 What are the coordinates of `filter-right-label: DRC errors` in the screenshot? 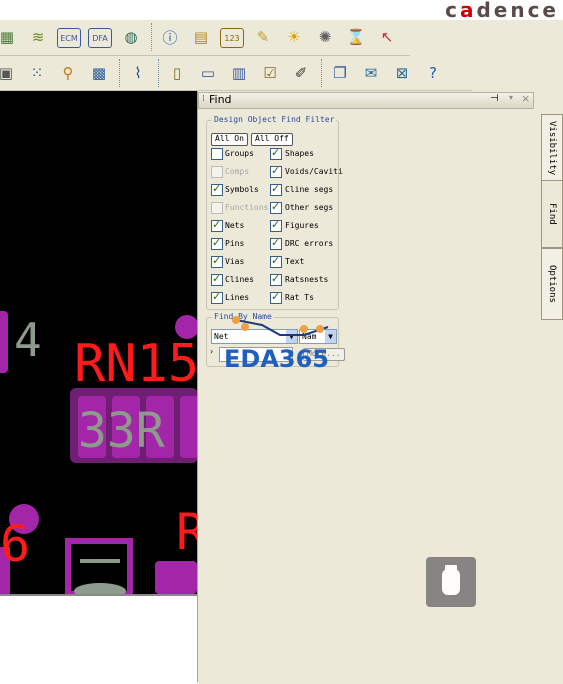 It's located at (309, 243).